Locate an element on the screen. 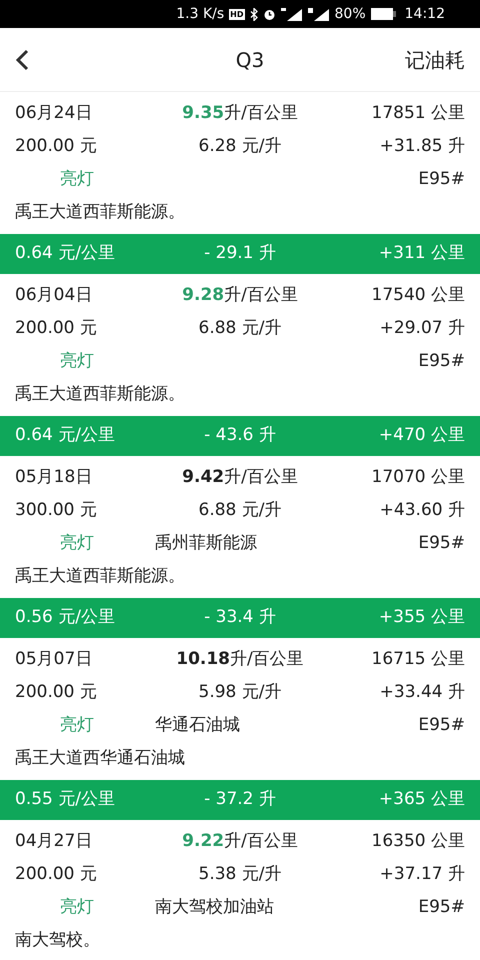 Image resolution: width=480 pixels, height=960 pixels. fuel-volume: +37.17 升 is located at coordinates (421, 874).